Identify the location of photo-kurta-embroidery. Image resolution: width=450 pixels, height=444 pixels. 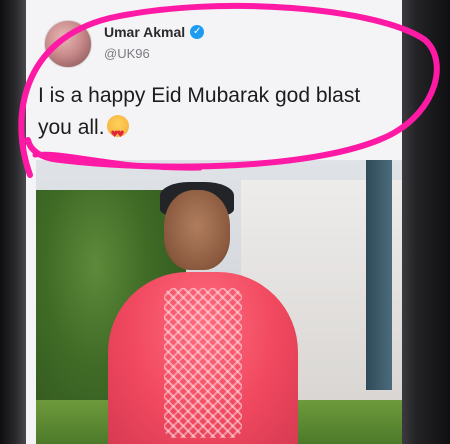
(203, 363).